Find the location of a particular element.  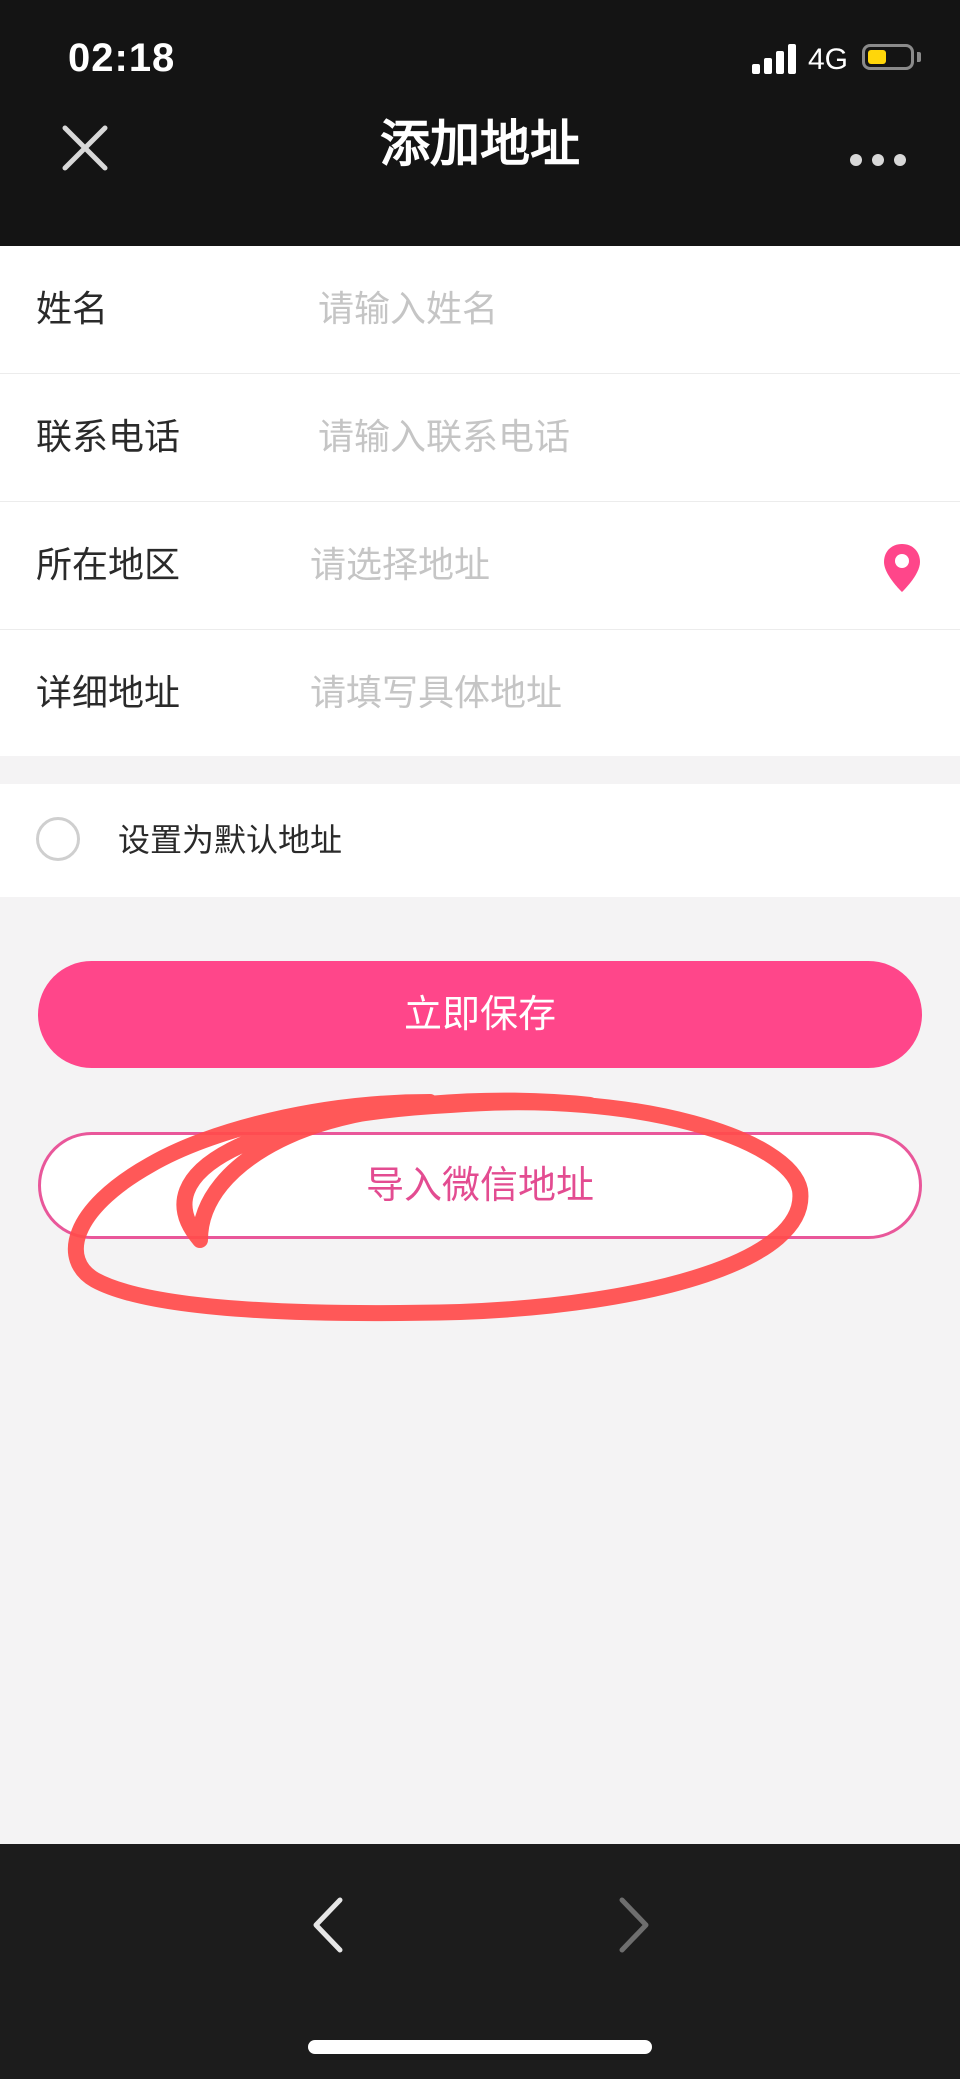

status-time: 02:18 is located at coordinates (122, 58).